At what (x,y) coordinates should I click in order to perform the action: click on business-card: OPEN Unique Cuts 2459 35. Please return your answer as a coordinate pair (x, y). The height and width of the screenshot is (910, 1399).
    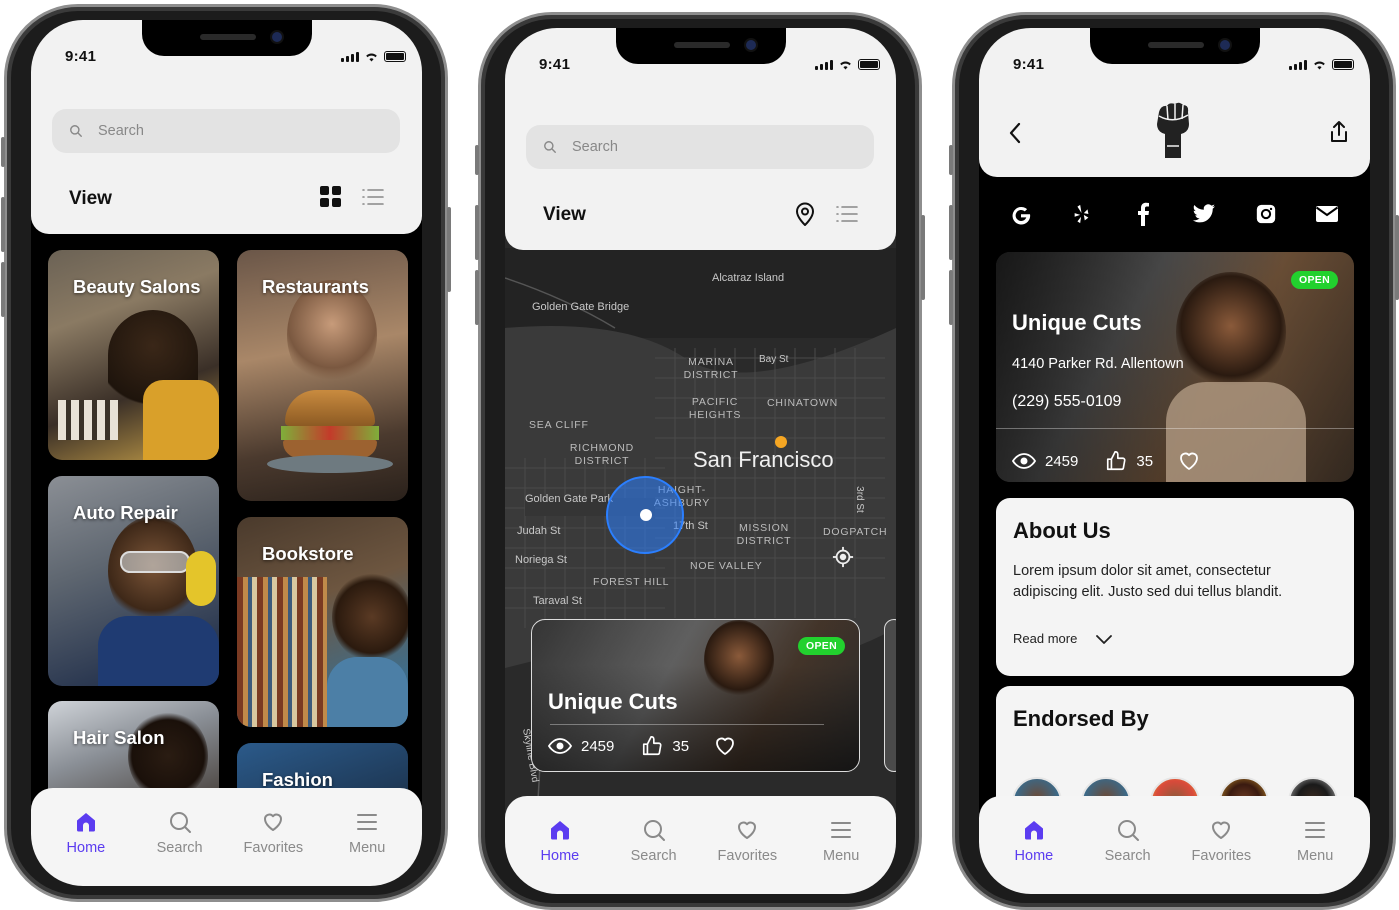
    Looking at the image, I should click on (695, 695).